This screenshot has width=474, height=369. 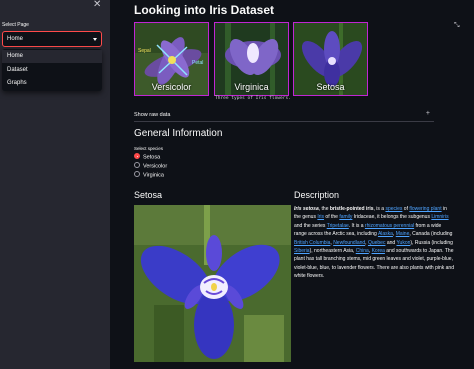 I want to click on link-species: species, so click(x=393, y=209).